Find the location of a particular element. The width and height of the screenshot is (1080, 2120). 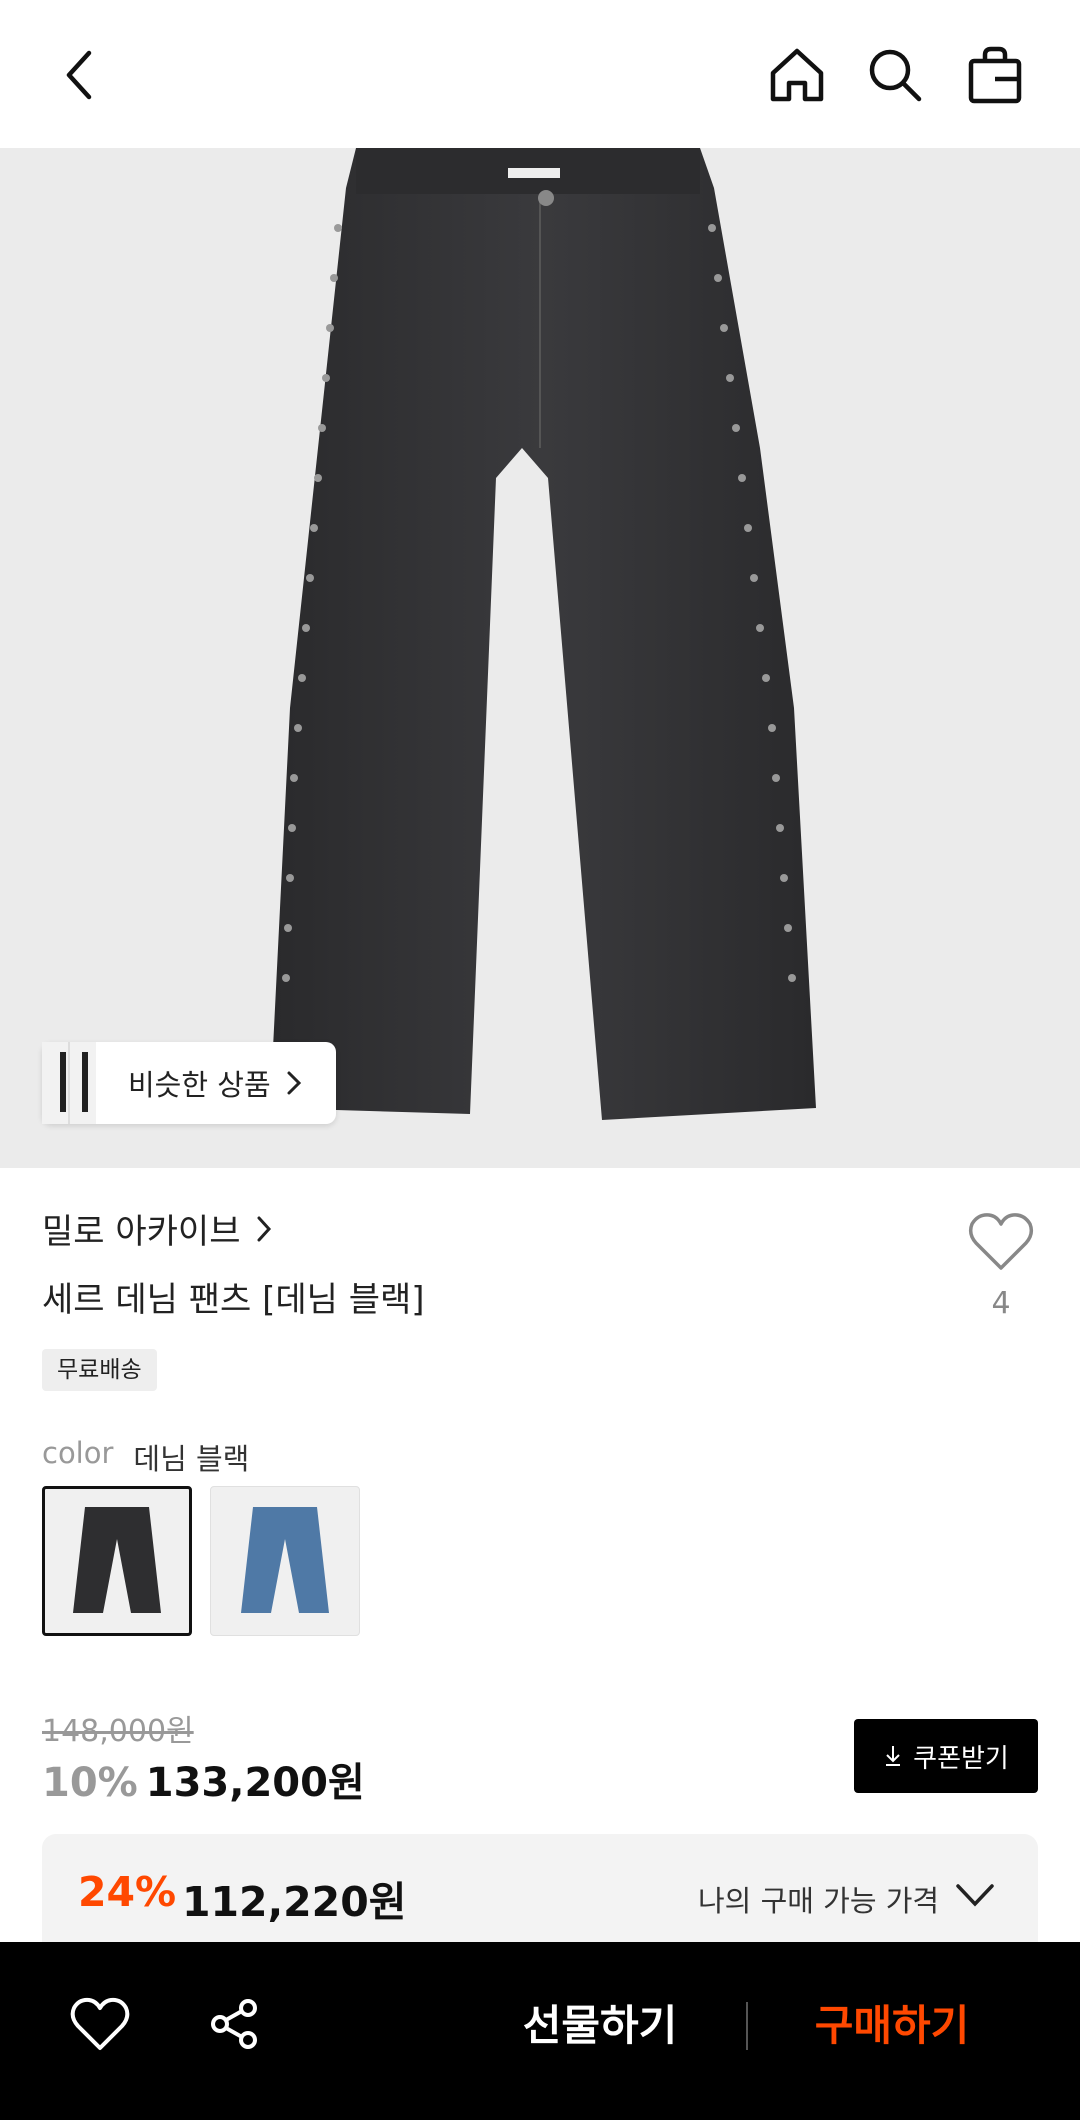

download-icon is located at coordinates (893, 1756).